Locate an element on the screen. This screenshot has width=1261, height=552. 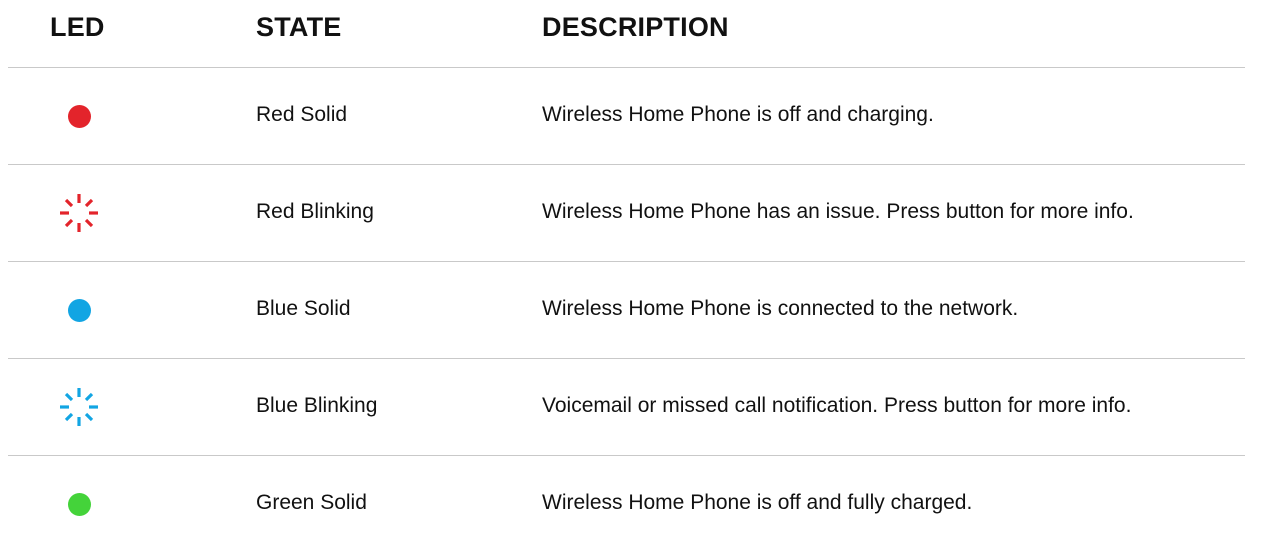
state-label: Red Solid is located at coordinates (302, 114).